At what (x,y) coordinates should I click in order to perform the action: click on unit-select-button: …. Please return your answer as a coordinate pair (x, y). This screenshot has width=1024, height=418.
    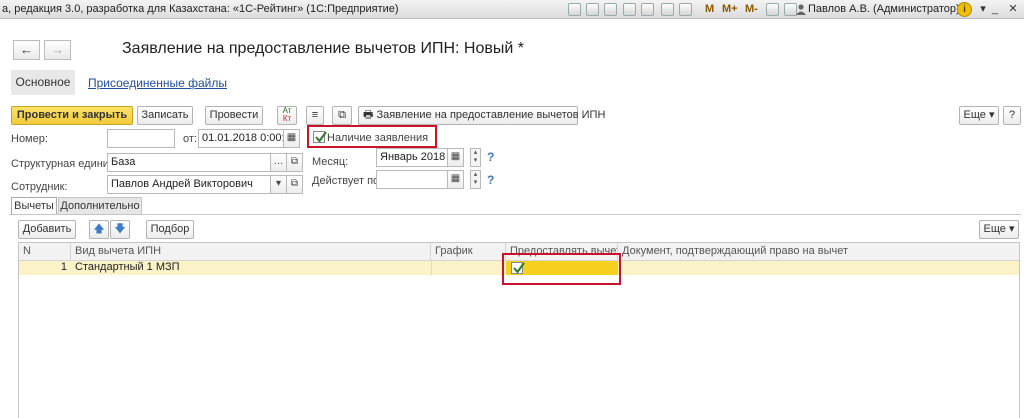
    Looking at the image, I should click on (278, 162).